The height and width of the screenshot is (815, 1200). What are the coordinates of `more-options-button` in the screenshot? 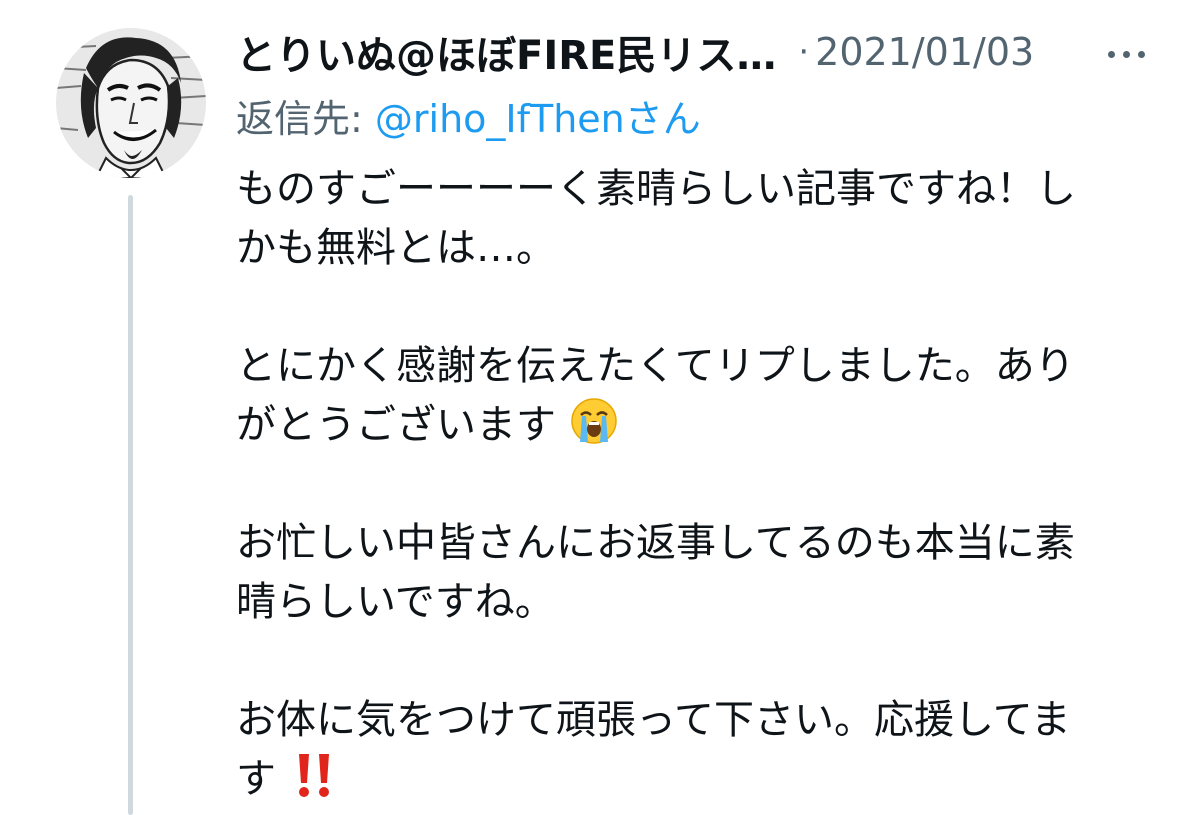 It's located at (1126, 54).